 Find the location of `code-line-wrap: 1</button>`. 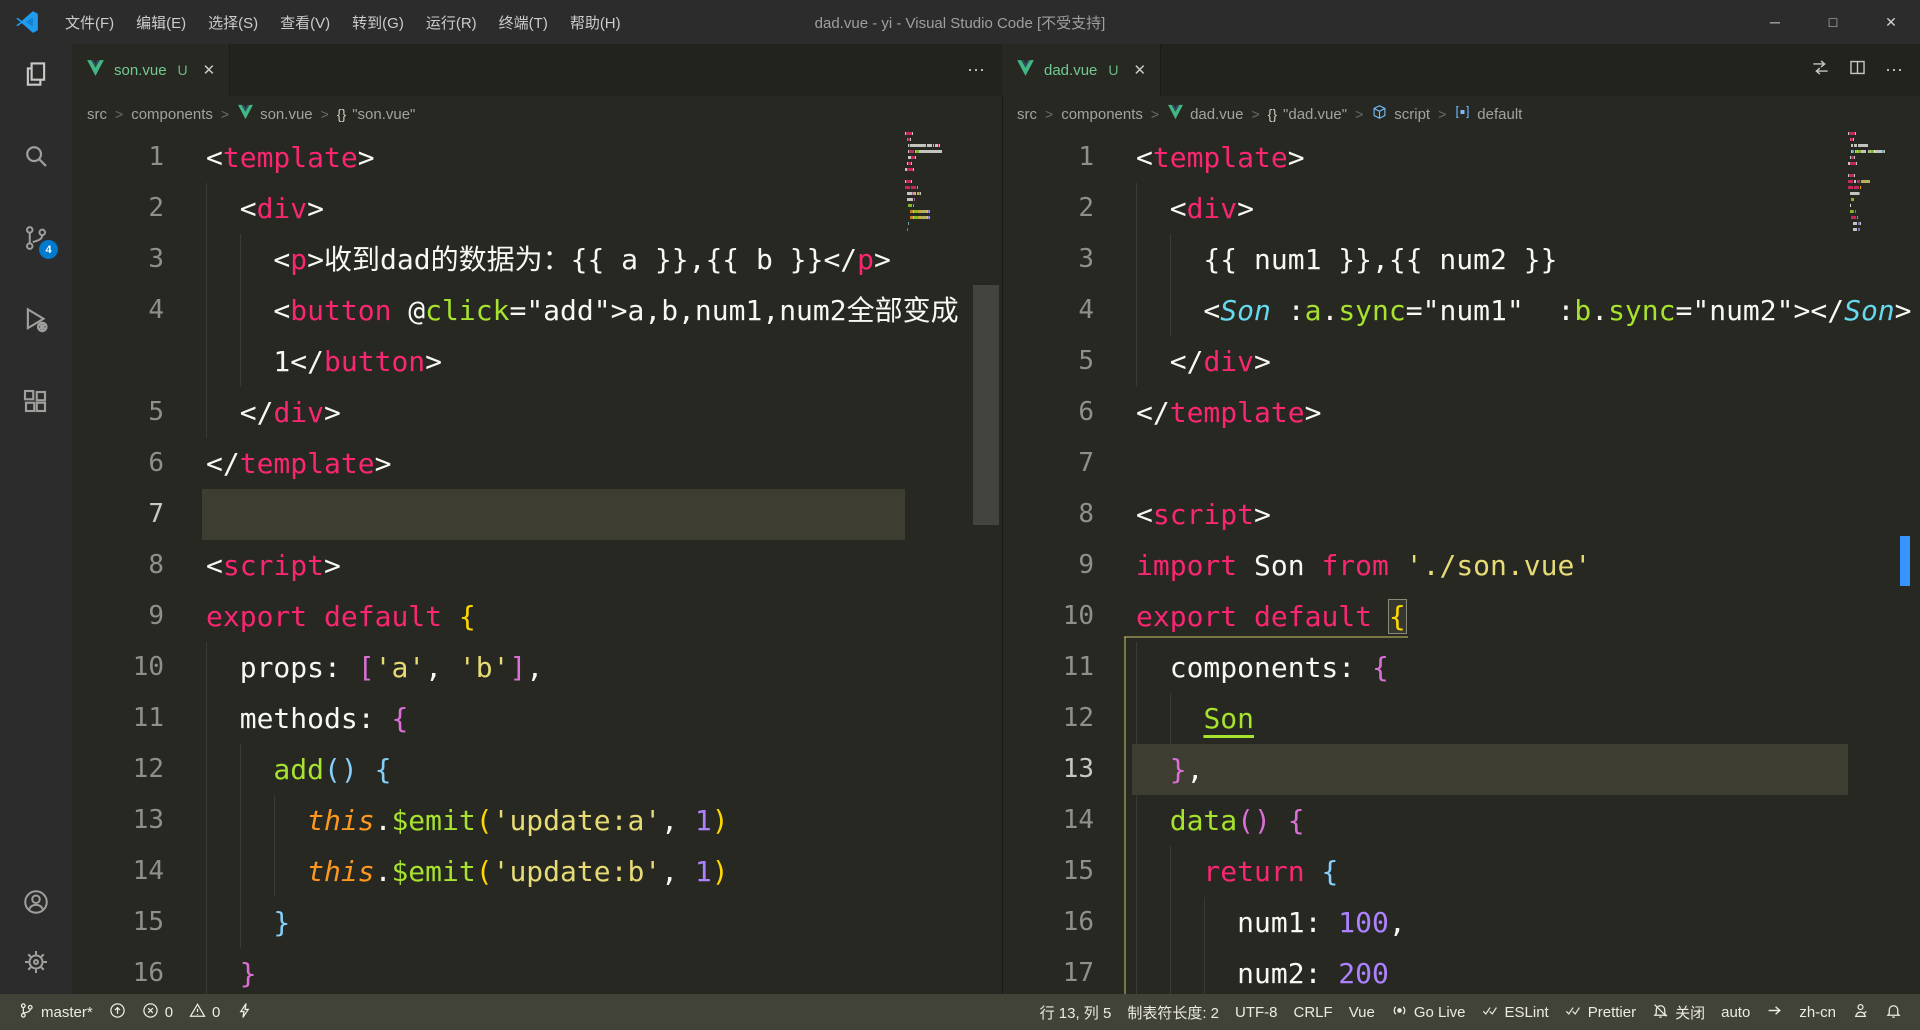

code-line-wrap: 1</button> is located at coordinates (537, 361).